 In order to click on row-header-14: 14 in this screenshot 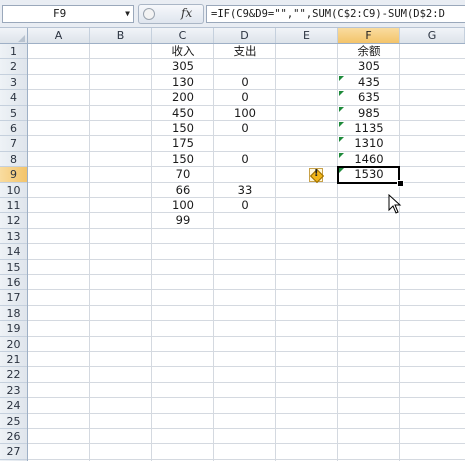, I will do `click(13, 252)`.